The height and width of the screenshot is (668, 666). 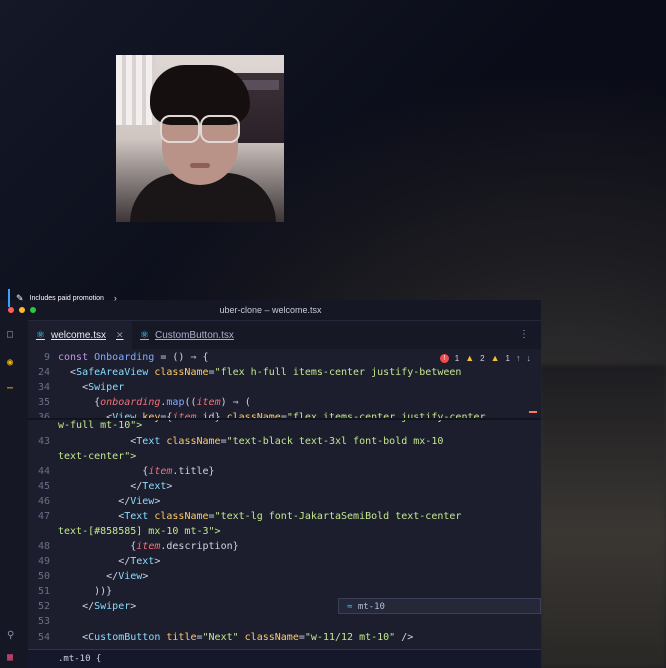 What do you see at coordinates (485, 358) in the screenshot?
I see `problems-indicator: ! 1 ▲ 2 ▲ 1 ↑ ↓` at bounding box center [485, 358].